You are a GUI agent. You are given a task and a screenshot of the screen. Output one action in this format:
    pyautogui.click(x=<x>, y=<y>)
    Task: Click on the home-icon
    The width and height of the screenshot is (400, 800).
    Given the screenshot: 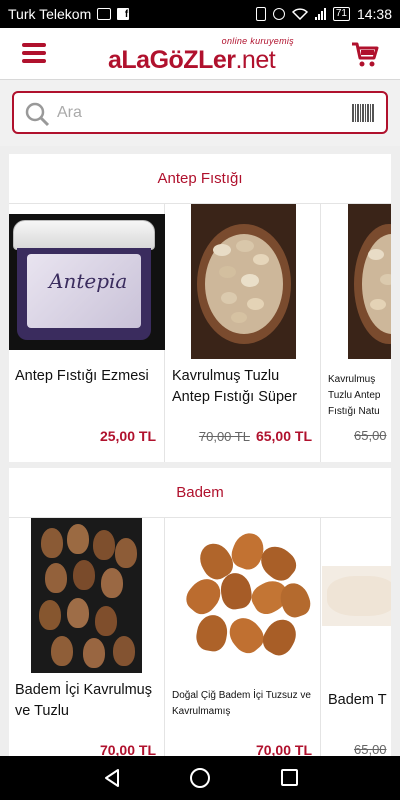 What is the action you would take?
    pyautogui.click(x=200, y=778)
    